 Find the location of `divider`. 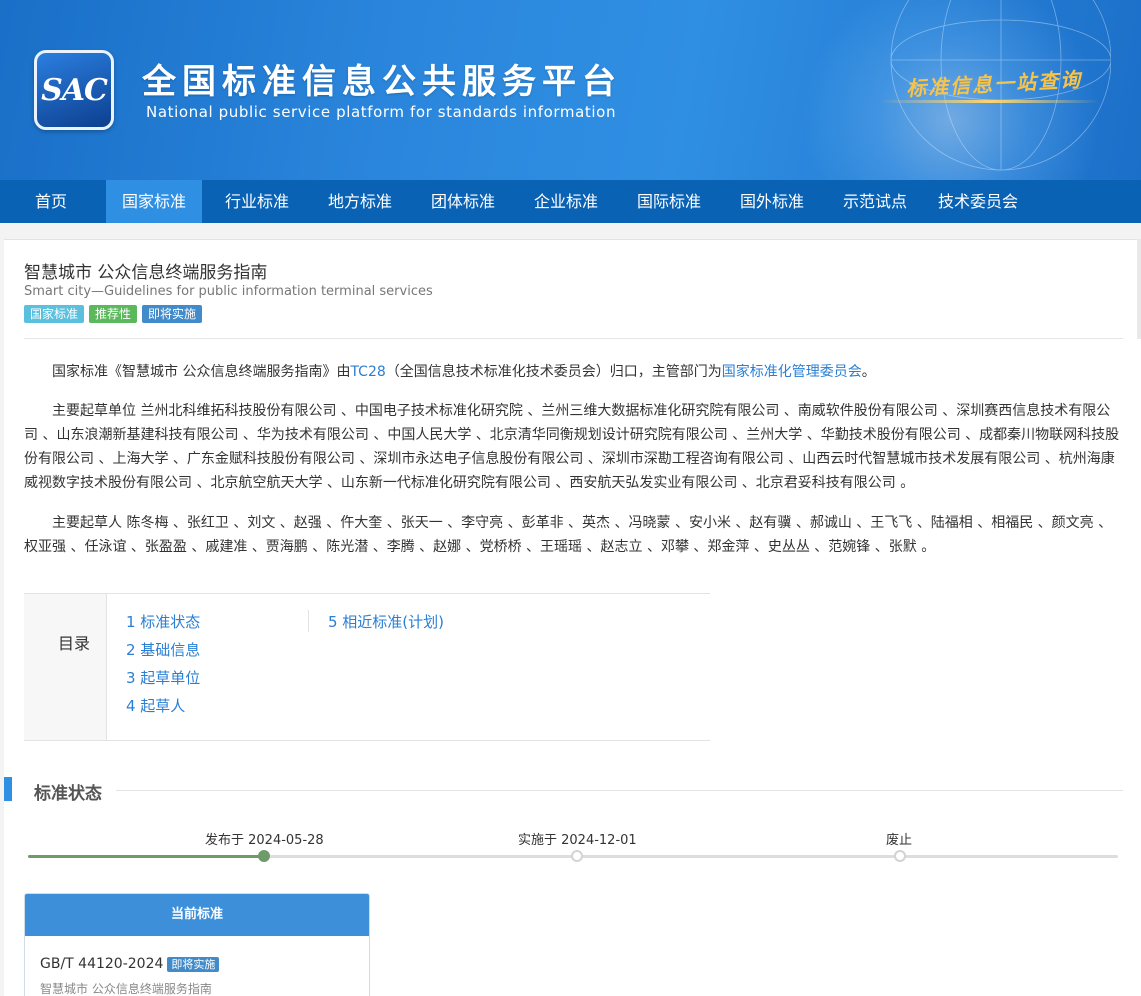

divider is located at coordinates (573, 338).